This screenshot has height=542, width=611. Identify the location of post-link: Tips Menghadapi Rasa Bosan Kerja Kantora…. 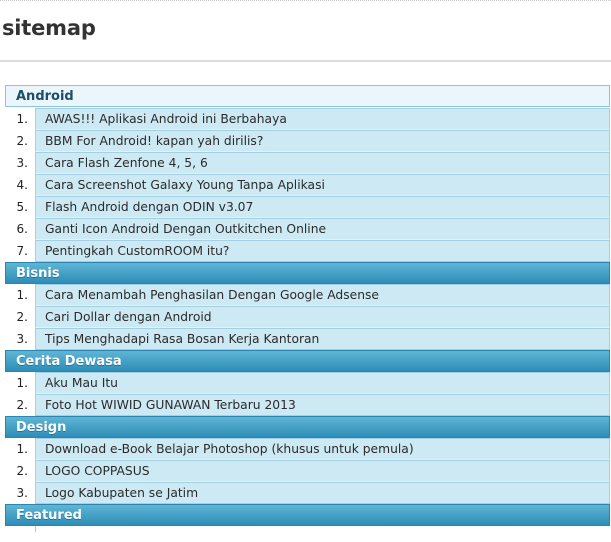
(322, 339).